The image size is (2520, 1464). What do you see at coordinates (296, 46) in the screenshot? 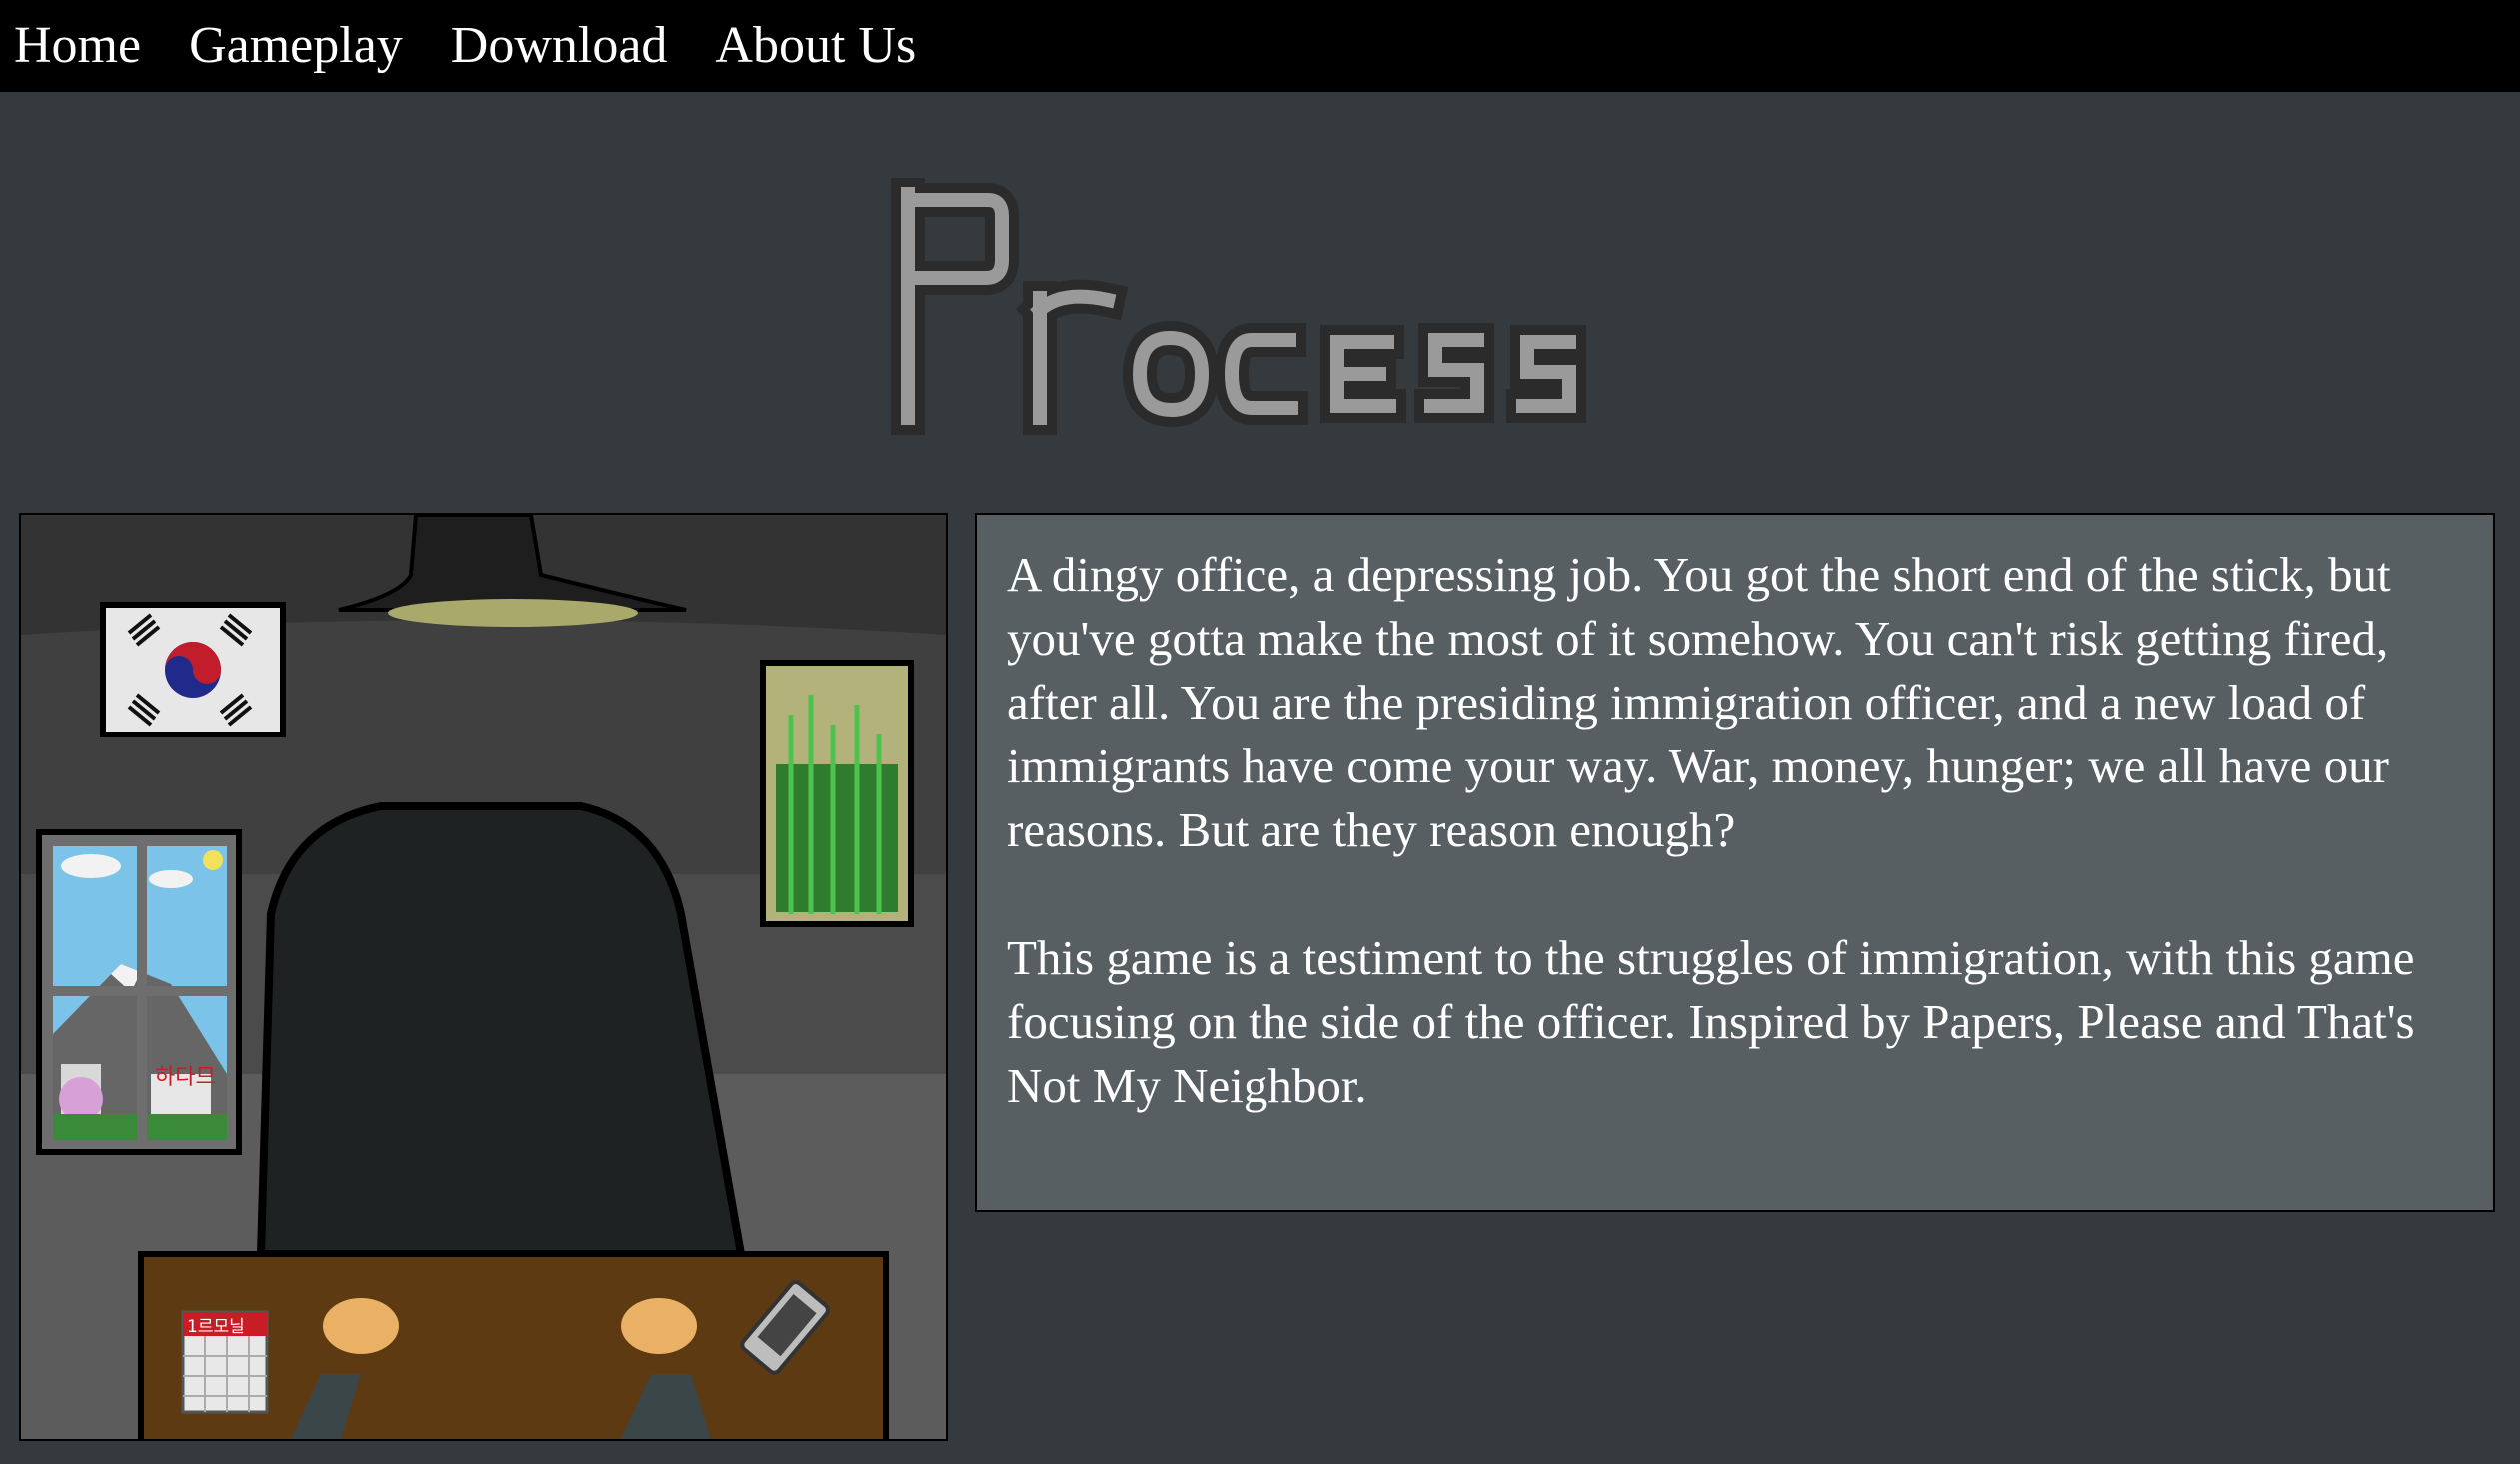
I see `nav-gameplay-link: Gameplay` at bounding box center [296, 46].